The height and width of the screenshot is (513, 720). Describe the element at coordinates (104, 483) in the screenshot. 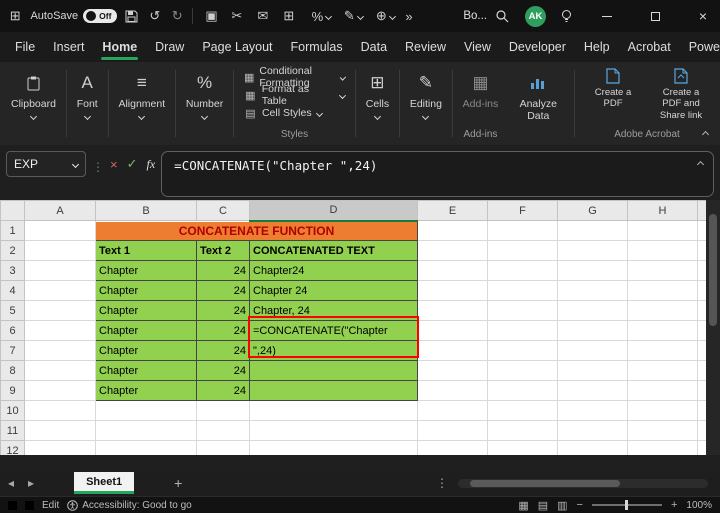

I see `sheet-tab-sheet1: Sheet1` at that location.